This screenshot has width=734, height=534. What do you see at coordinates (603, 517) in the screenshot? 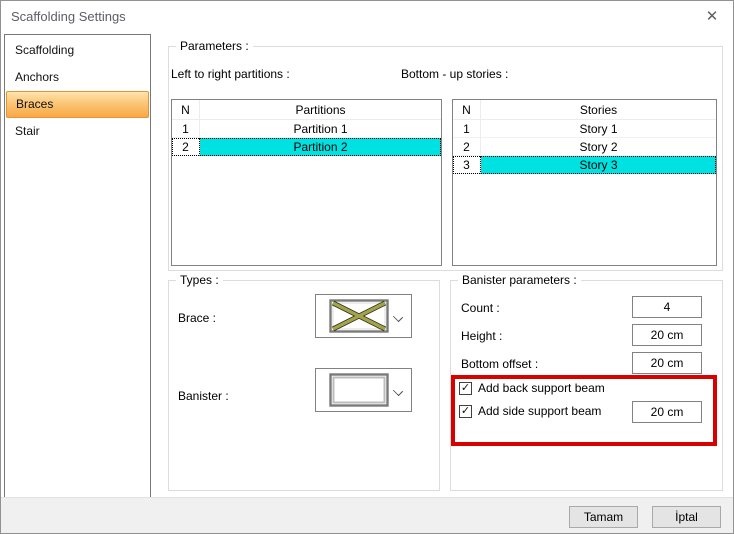
I see `ok-button: Tamam` at bounding box center [603, 517].